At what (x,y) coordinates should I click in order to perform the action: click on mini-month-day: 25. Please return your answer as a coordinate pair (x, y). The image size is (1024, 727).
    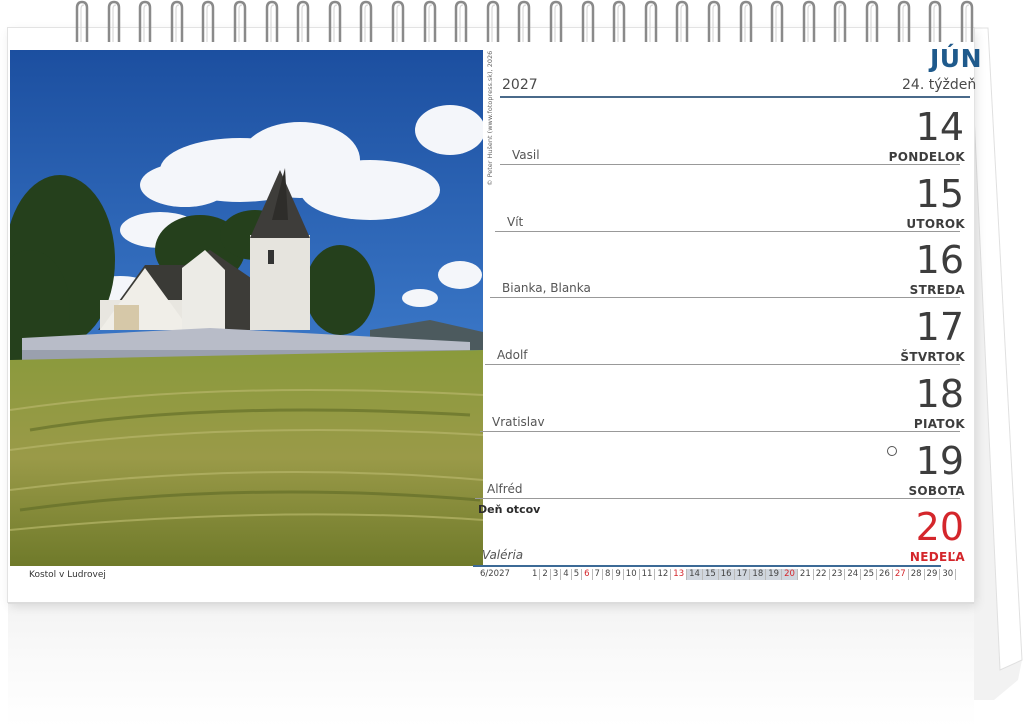
    Looking at the image, I should click on (869, 574).